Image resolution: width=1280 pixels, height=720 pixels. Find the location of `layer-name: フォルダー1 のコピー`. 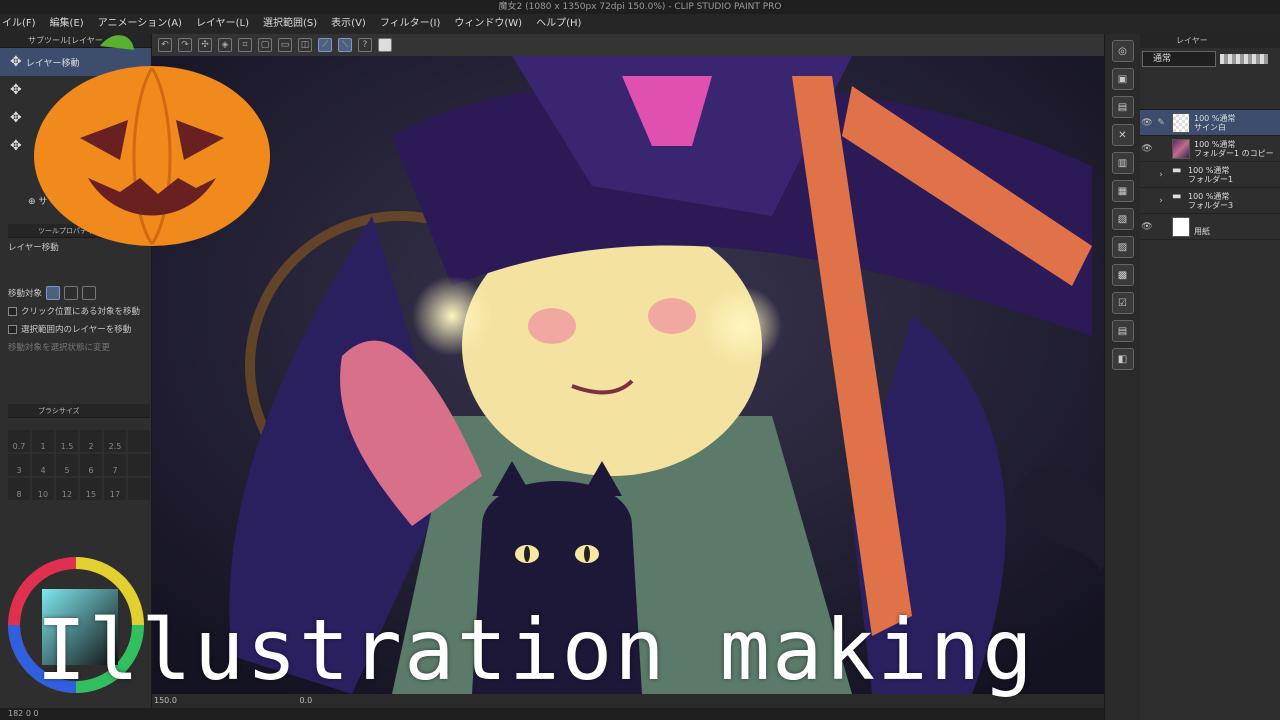

layer-name: フォルダー1 のコピー is located at coordinates (1234, 153).